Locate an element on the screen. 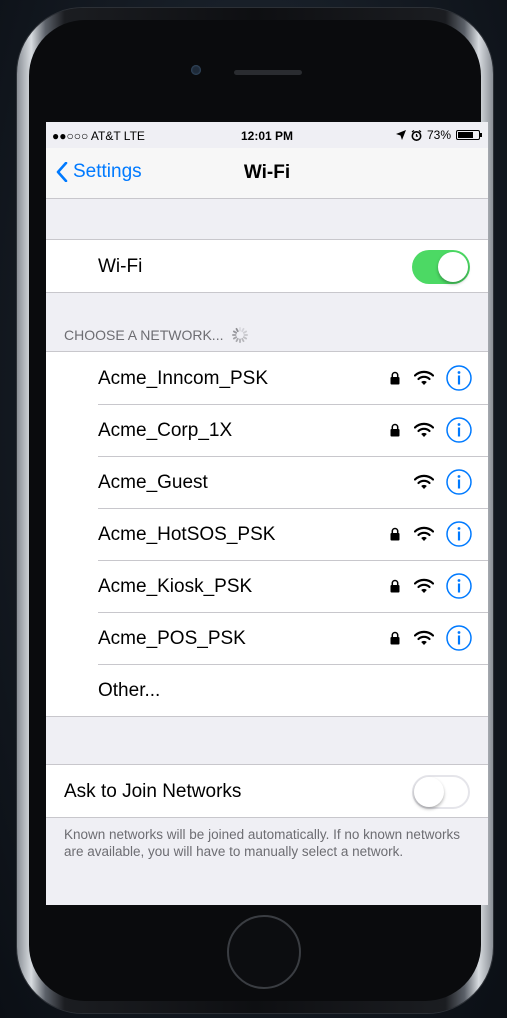 This screenshot has height=1018, width=507. battery-fill is located at coordinates (465, 135).